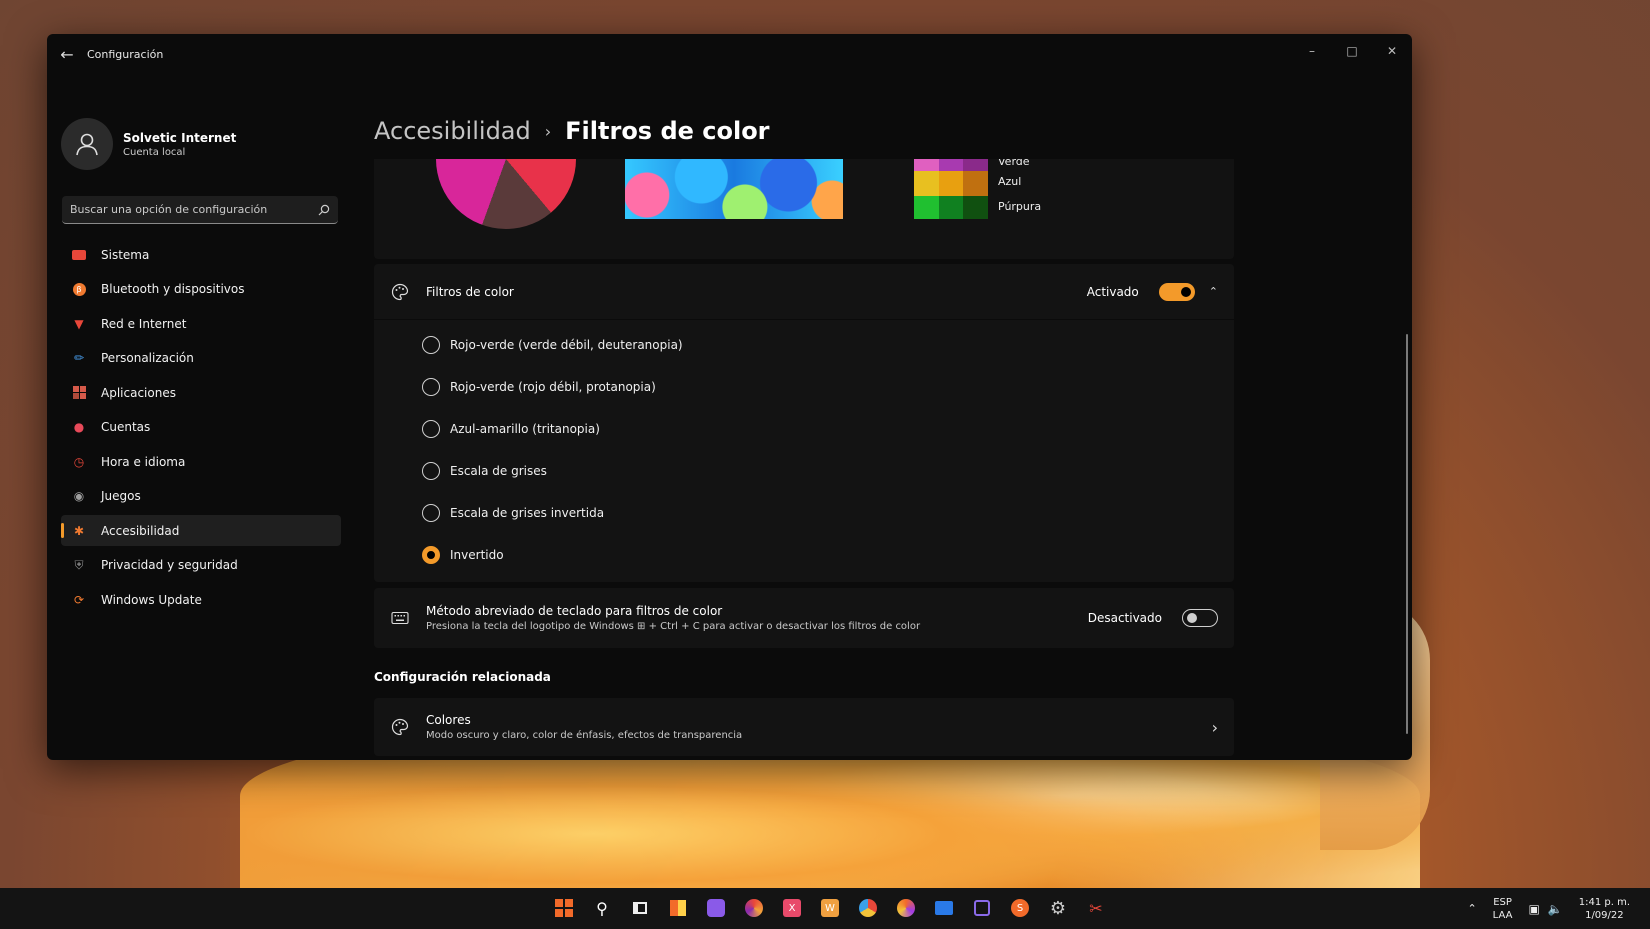  What do you see at coordinates (1010, 181) in the screenshot?
I see `swatch-label: Azul` at bounding box center [1010, 181].